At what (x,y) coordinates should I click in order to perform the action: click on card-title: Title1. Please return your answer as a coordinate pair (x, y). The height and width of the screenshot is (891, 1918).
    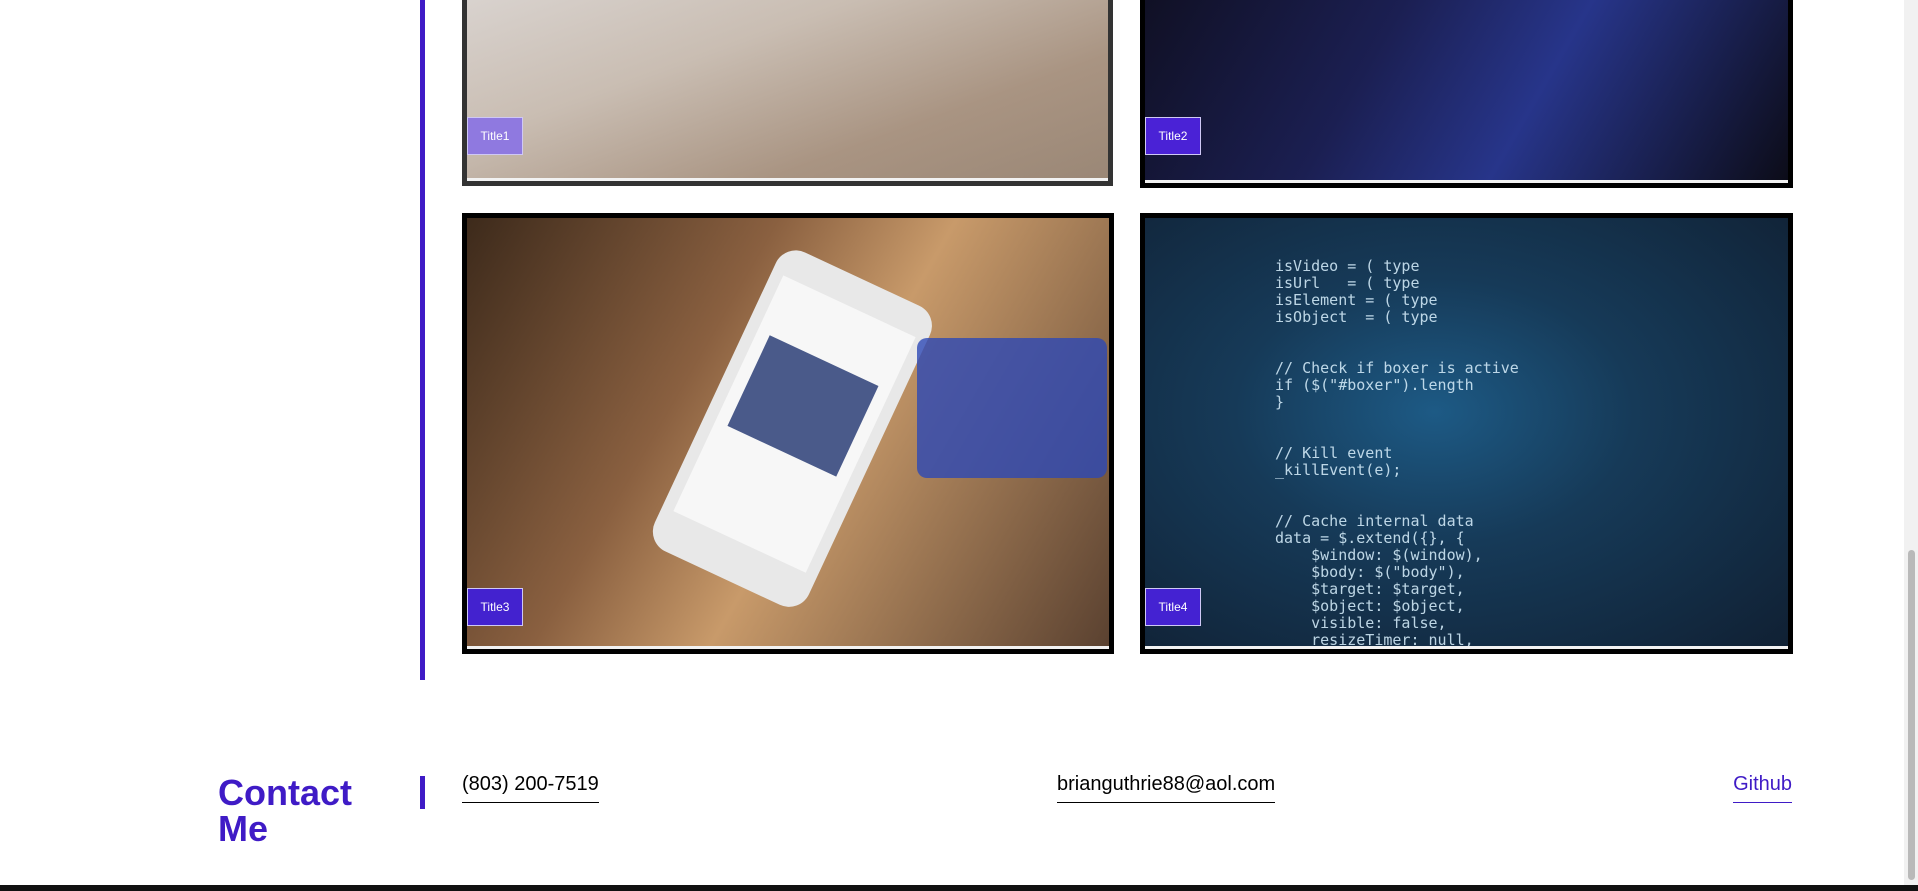
    Looking at the image, I should click on (495, 136).